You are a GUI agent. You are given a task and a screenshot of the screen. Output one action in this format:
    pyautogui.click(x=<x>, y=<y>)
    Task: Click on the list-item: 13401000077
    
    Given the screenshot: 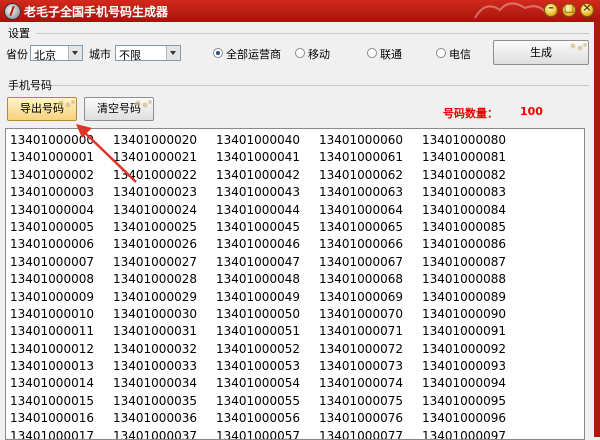 What is the action you would take?
    pyautogui.click(x=361, y=433)
    